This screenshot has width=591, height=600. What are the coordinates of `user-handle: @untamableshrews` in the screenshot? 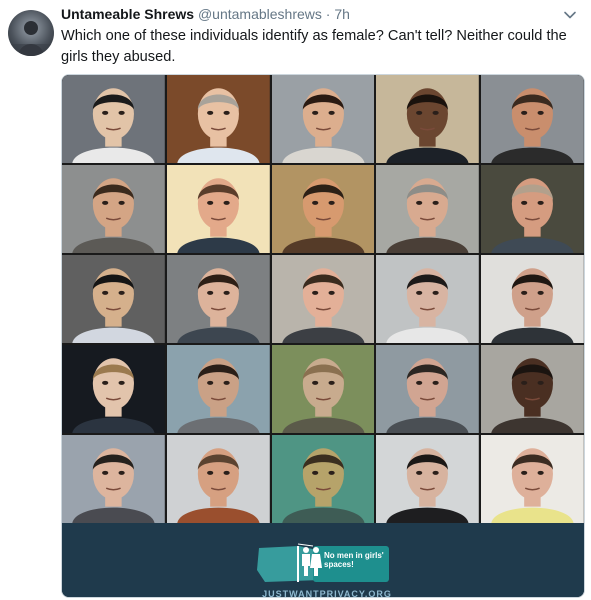 It's located at (260, 14).